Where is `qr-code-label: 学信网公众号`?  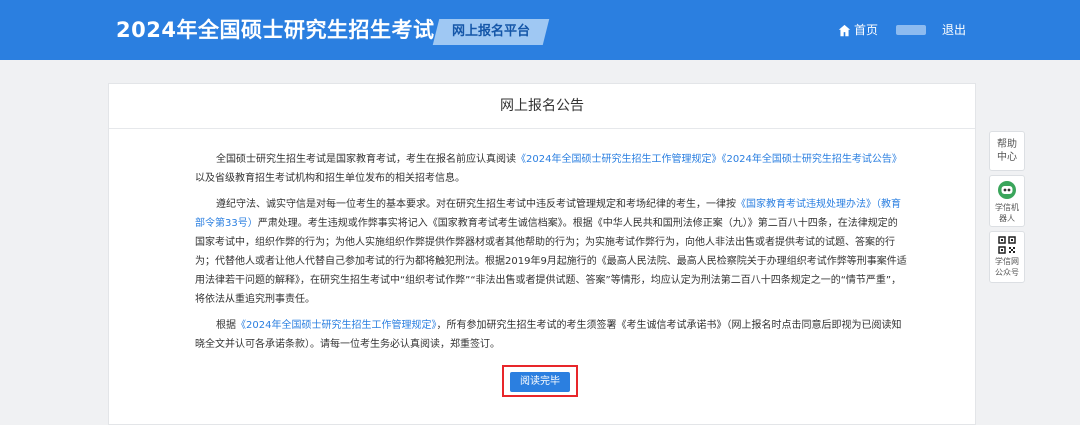
qr-code-label: 学信网公众号 is located at coordinates (1007, 267).